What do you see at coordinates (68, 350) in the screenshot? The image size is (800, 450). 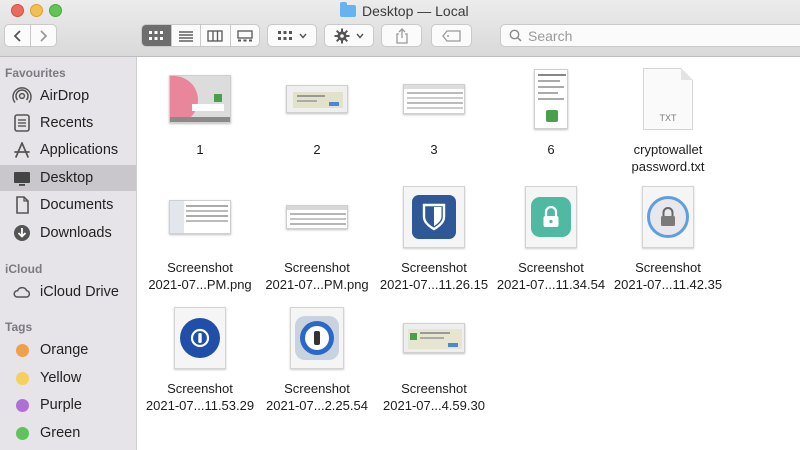 I see `sidebar-item-tag-orange: Orange` at bounding box center [68, 350].